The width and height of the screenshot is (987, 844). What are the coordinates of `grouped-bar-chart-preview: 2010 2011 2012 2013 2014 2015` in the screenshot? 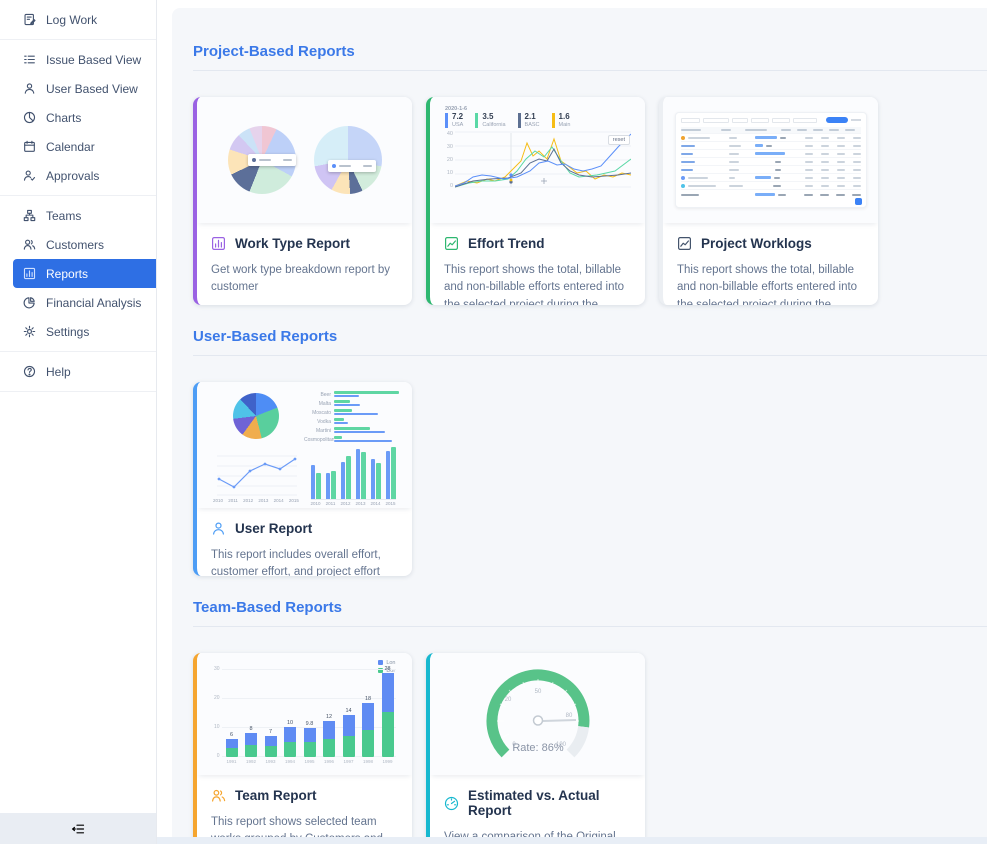 It's located at (353, 476).